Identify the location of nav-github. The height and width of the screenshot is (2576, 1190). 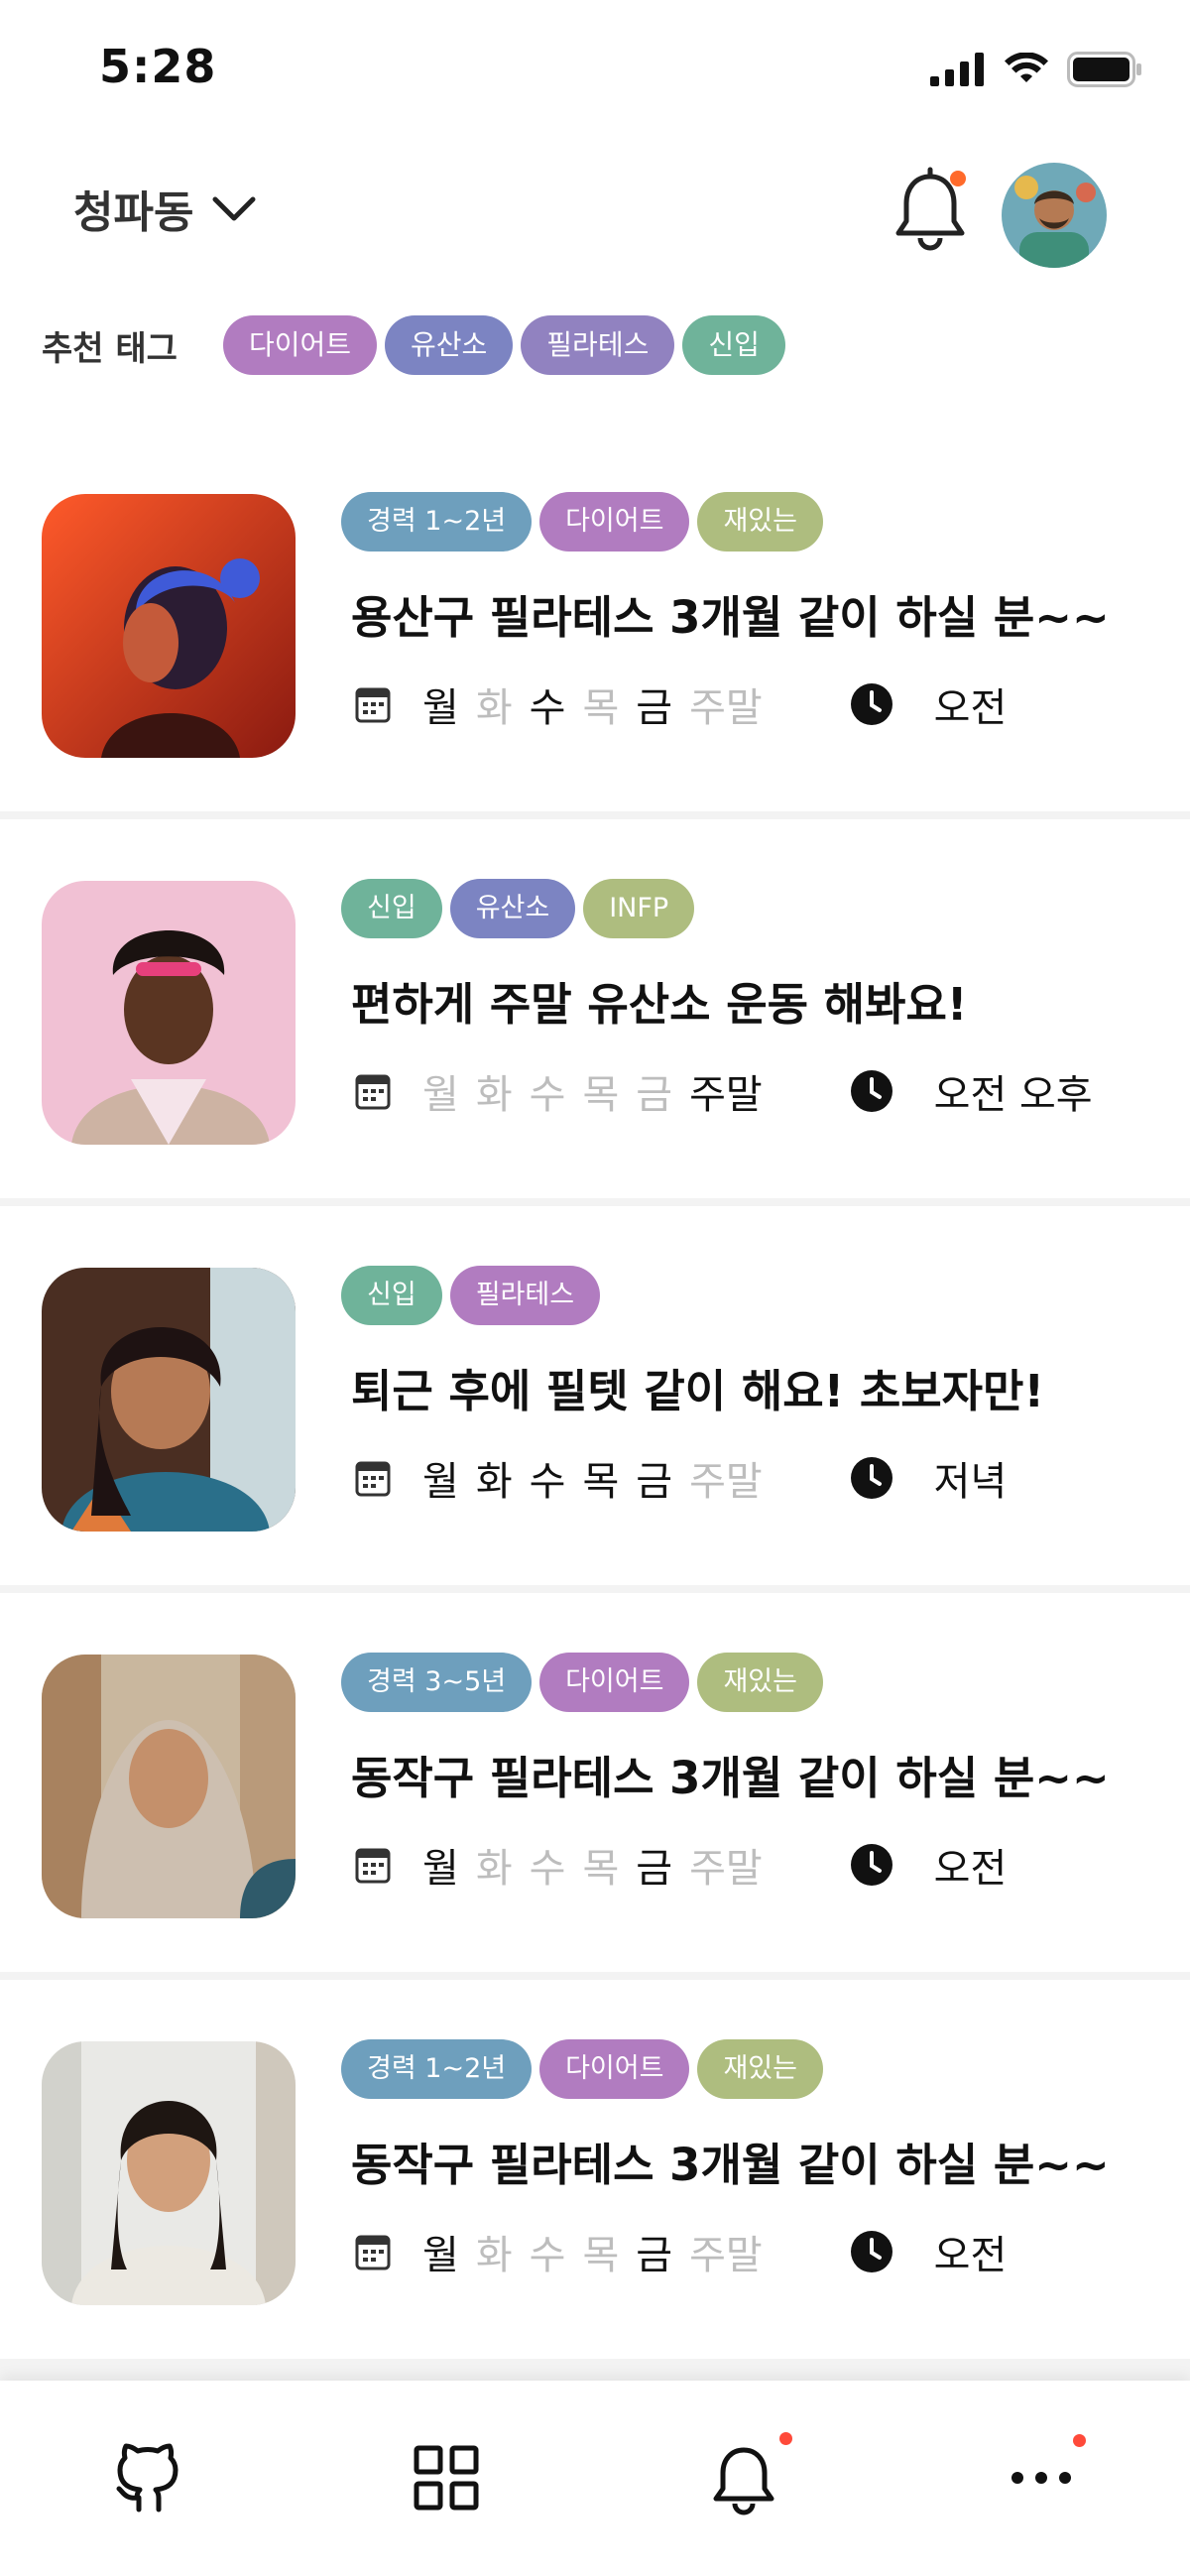
(148, 2477).